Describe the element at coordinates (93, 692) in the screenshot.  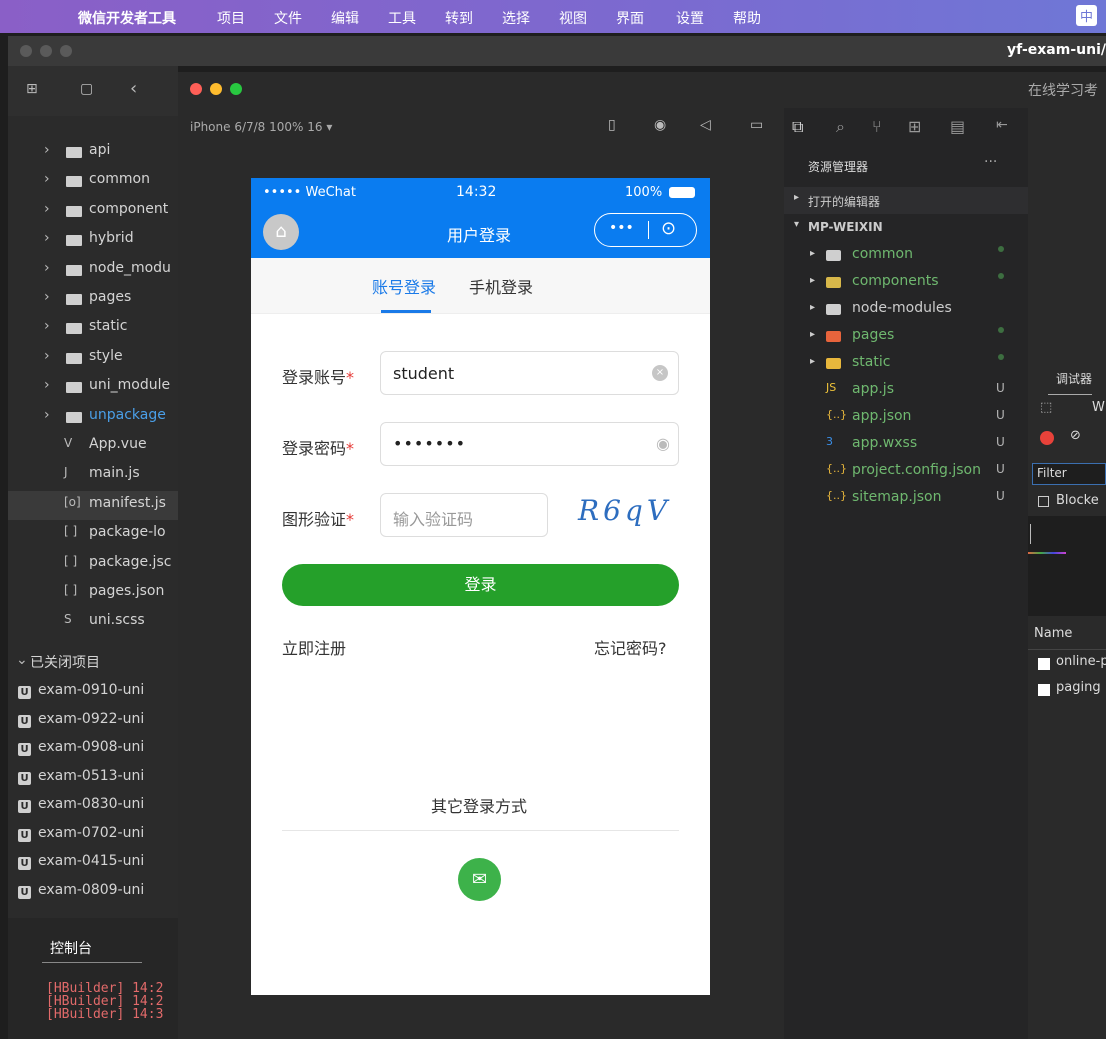
I see `closed-project-item: Uexam-0910-uni` at that location.